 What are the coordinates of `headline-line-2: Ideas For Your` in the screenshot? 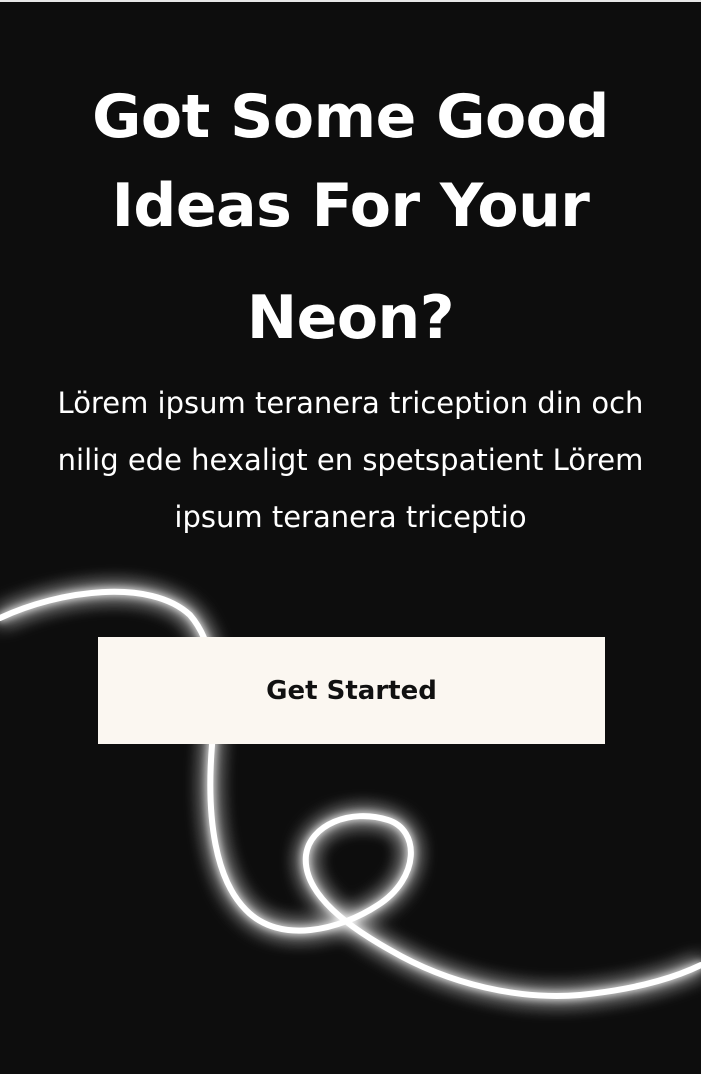 It's located at (350, 206).